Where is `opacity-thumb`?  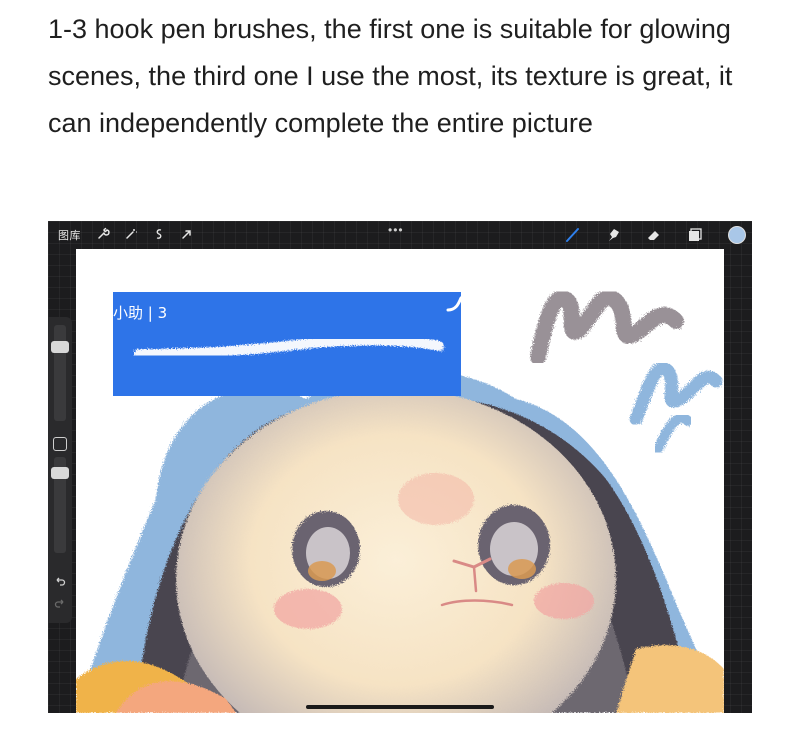 opacity-thumb is located at coordinates (60, 473).